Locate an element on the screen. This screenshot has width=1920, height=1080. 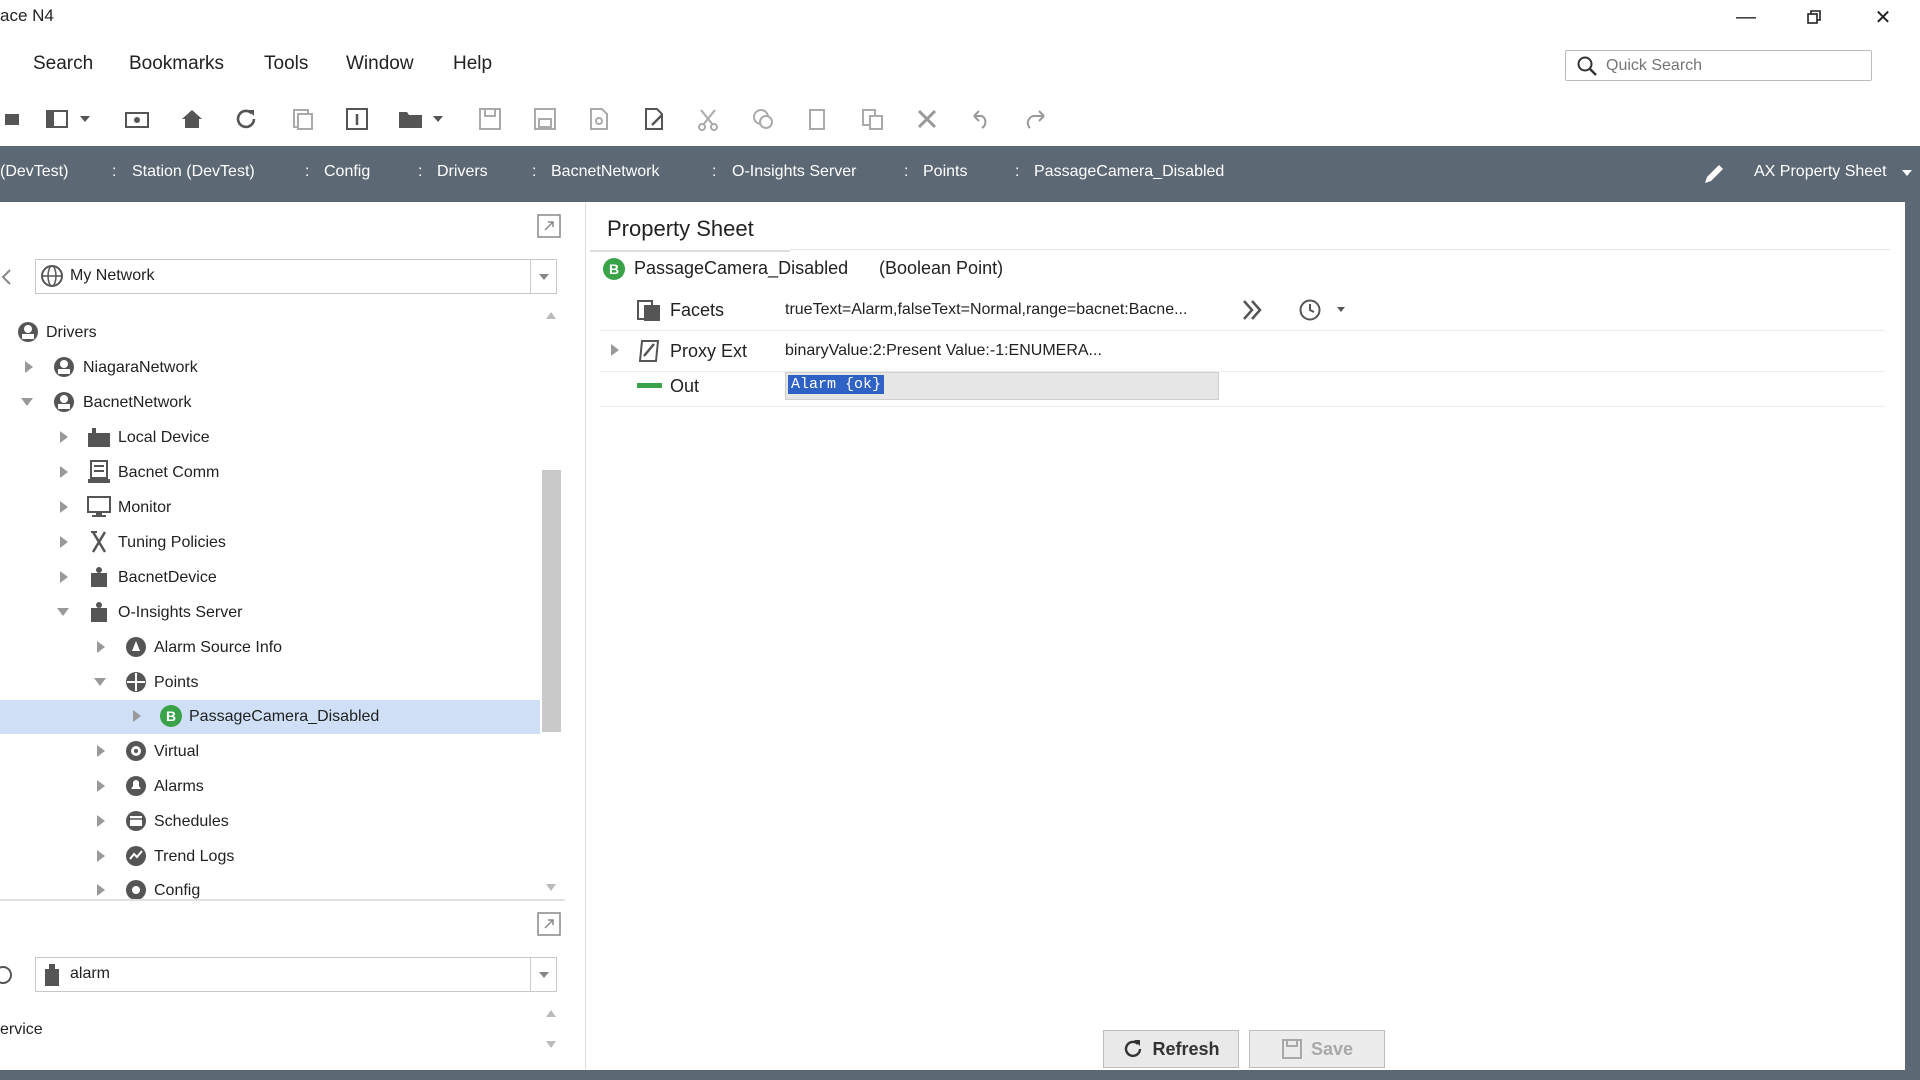
out-value-field: Alarm {ok} is located at coordinates (1002, 386).